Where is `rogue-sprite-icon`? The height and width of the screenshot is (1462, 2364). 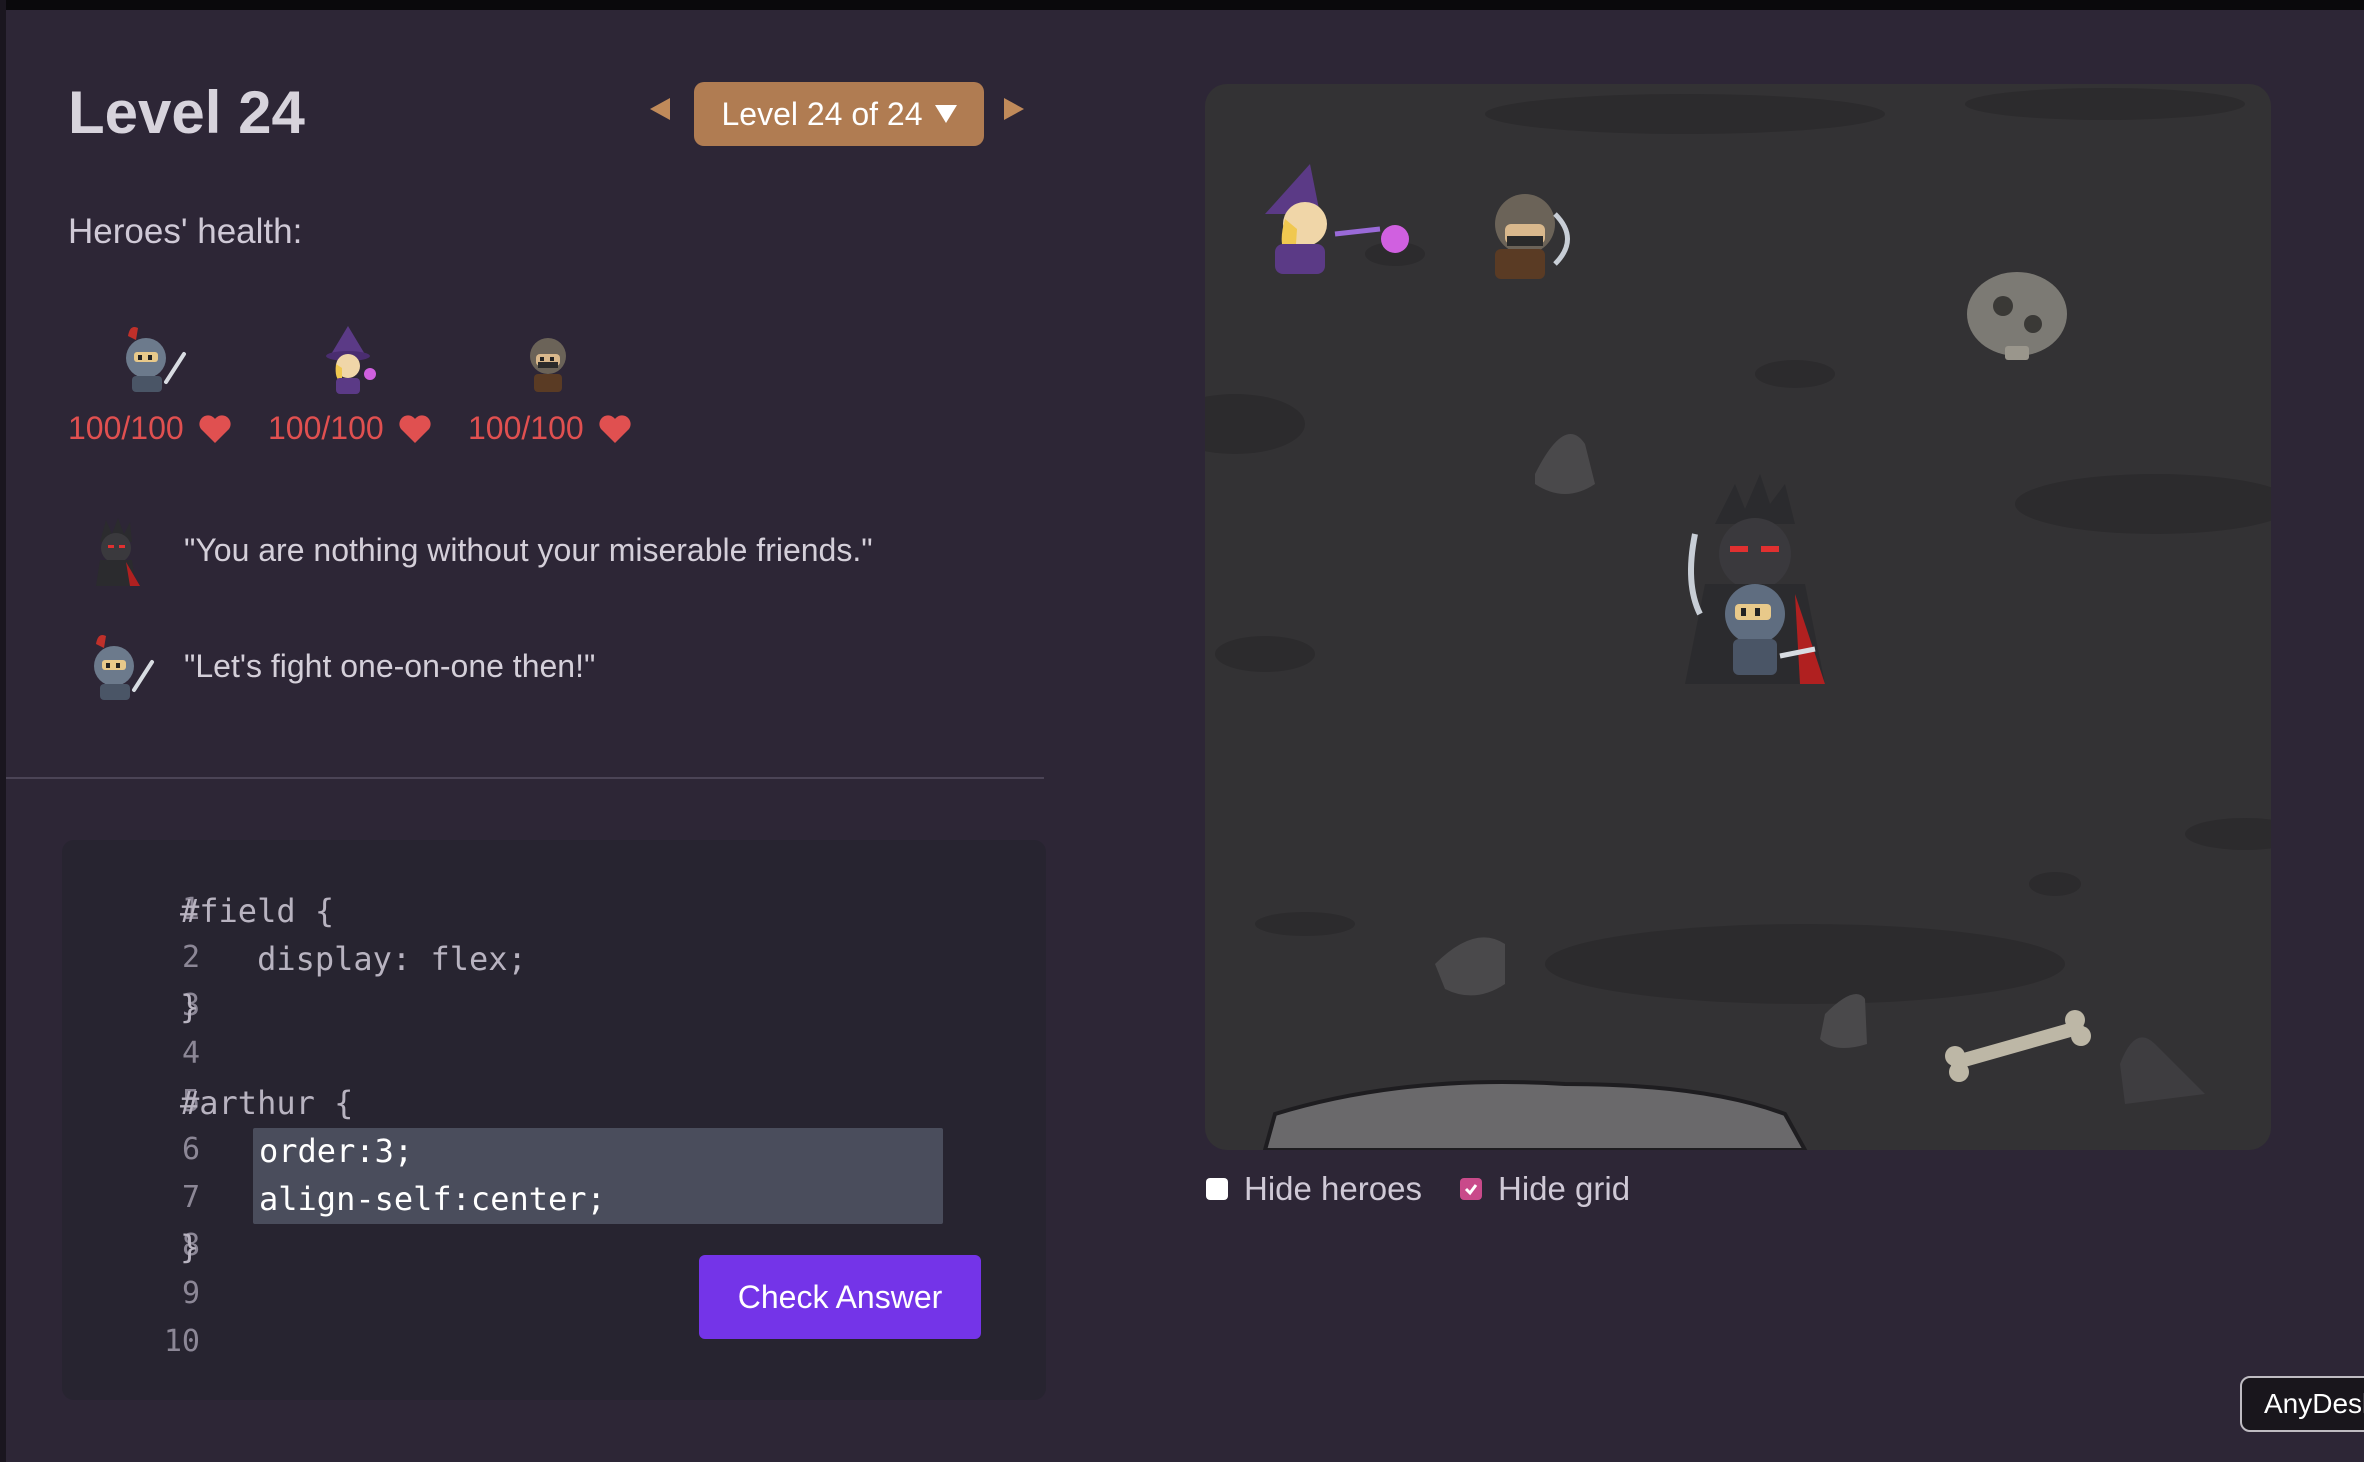
rogue-sprite-icon is located at coordinates (1532, 236).